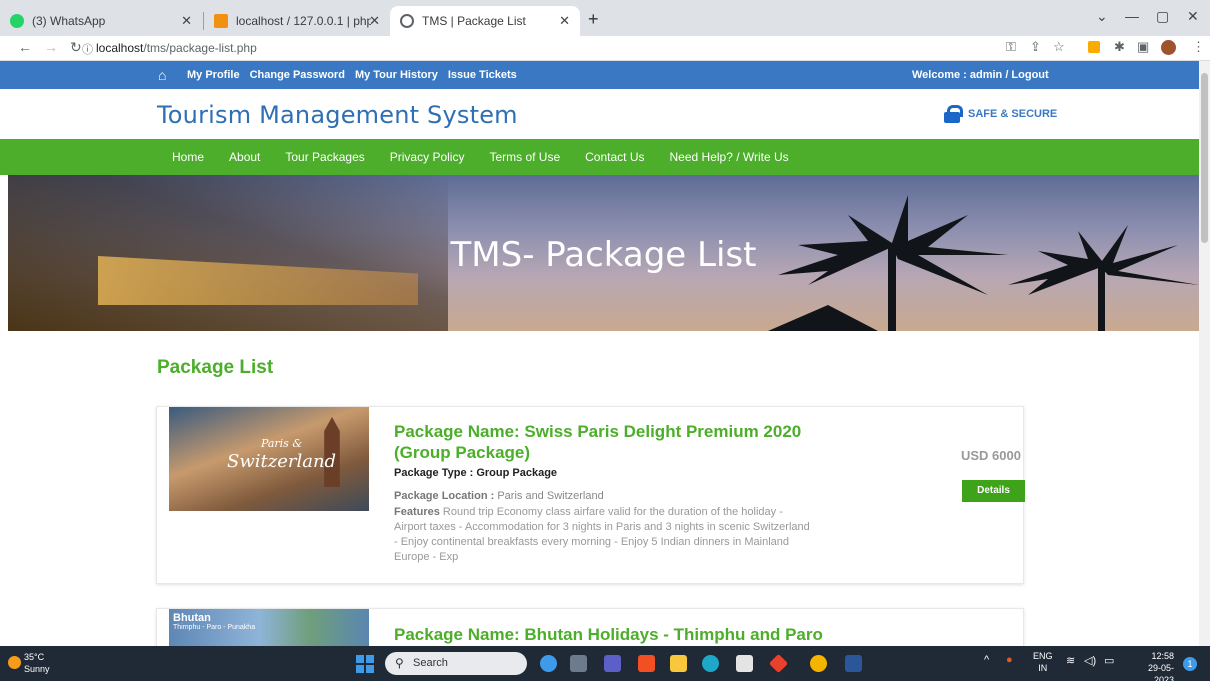 This screenshot has height=686, width=1210. What do you see at coordinates (324, 157) in the screenshot?
I see `nav-tour-packages: Tour Packages` at bounding box center [324, 157].